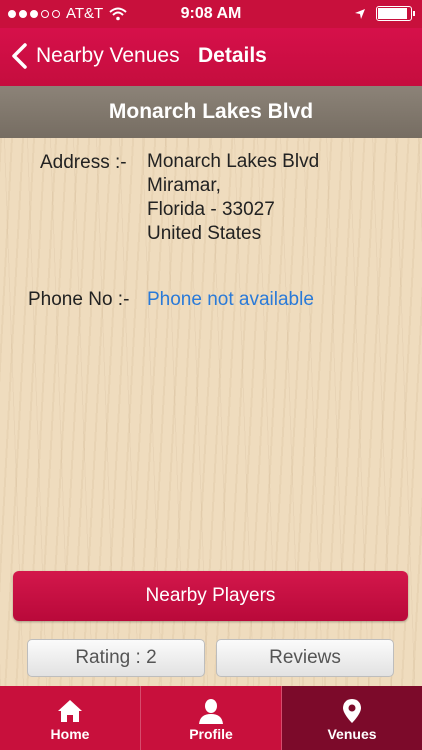 The height and width of the screenshot is (750, 422). What do you see at coordinates (233, 161) in the screenshot?
I see `address-line: Monarch Lakes Blvd` at bounding box center [233, 161].